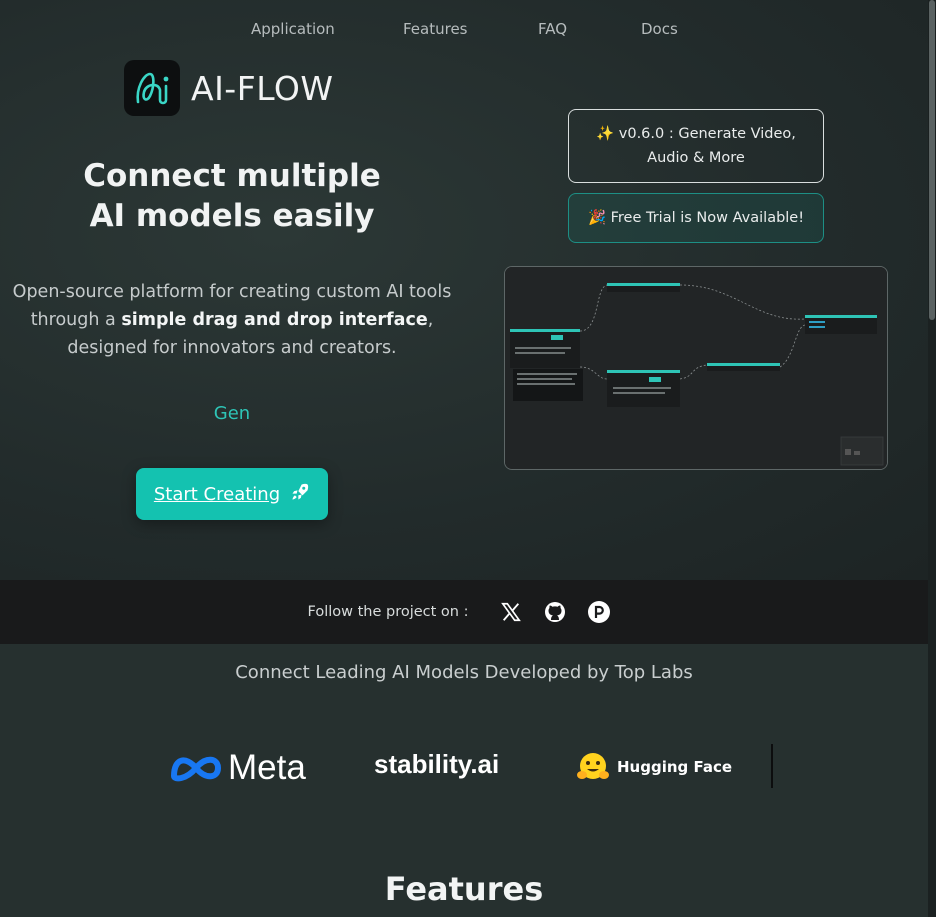  Describe the element at coordinates (217, 494) in the screenshot. I see `cta-label: Start Creating` at that location.